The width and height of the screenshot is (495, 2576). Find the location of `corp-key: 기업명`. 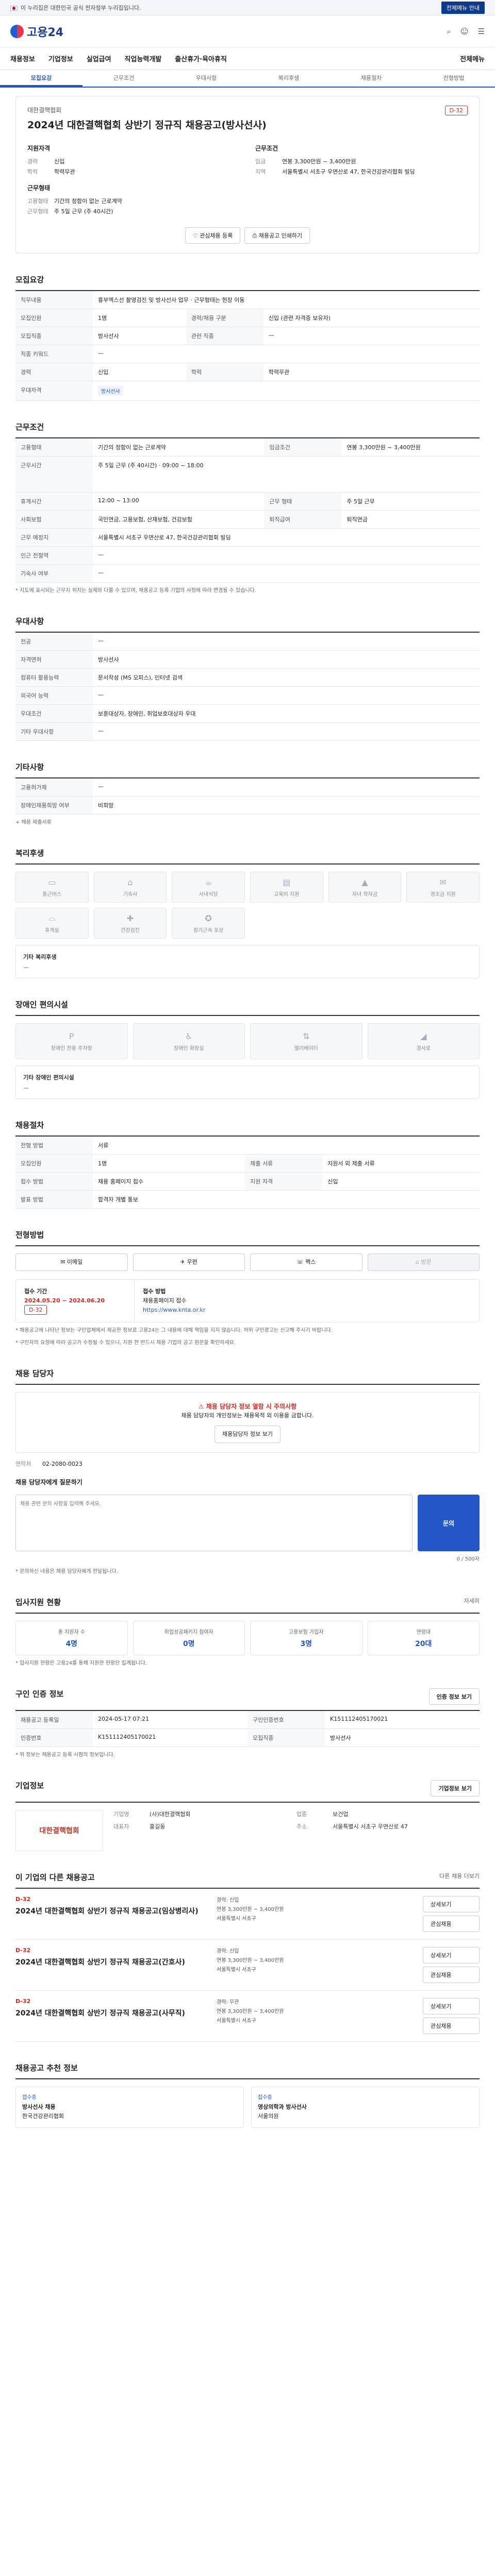

corp-key: 기업명 is located at coordinates (121, 1814).